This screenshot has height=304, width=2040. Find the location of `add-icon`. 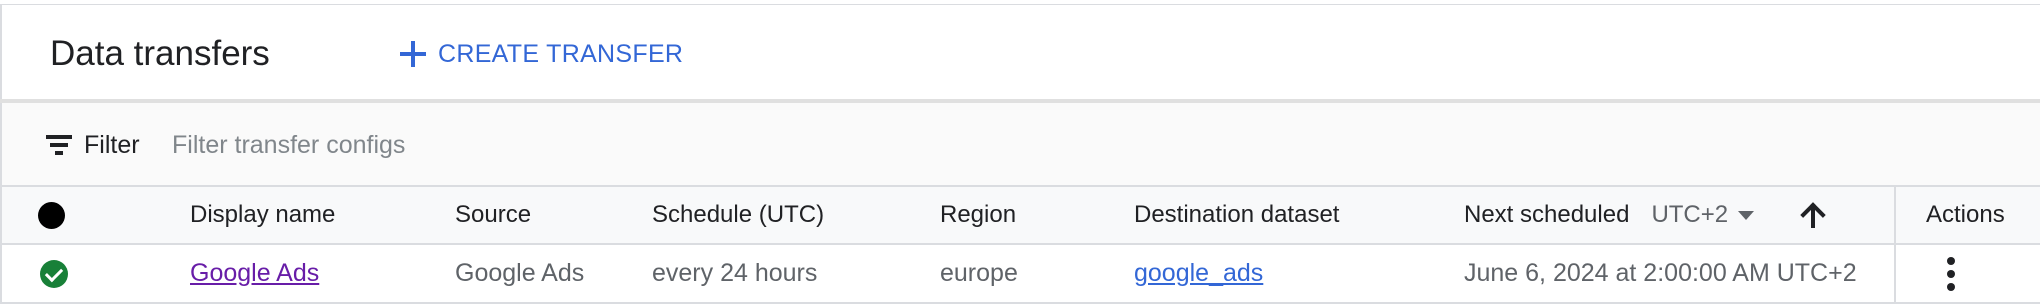

add-icon is located at coordinates (413, 54).